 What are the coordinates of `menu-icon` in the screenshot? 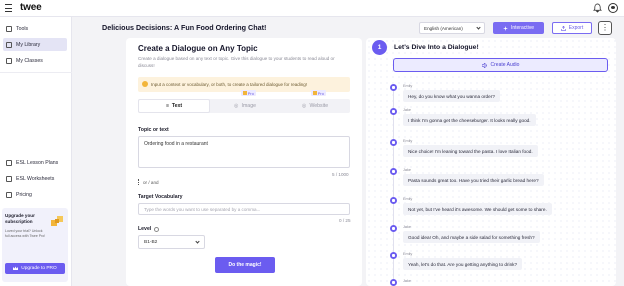 It's located at (8, 8).